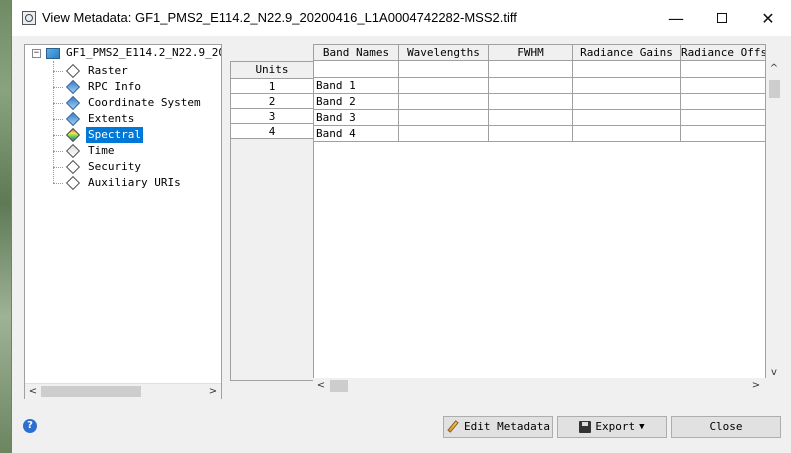 The width and height of the screenshot is (791, 453). I want to click on column-header: Radiance Offsets, so click(723, 53).